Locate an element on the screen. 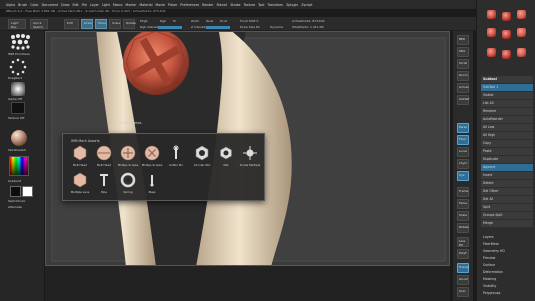  subtool-header: Subtool is located at coordinates (507, 79).